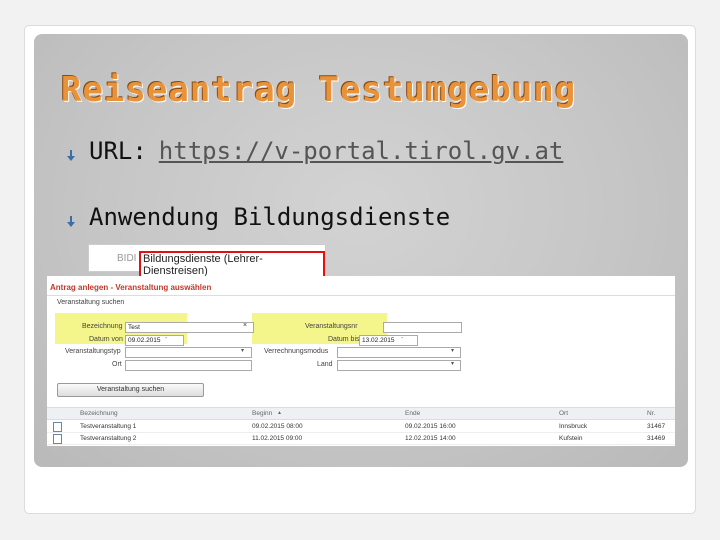 The width and height of the screenshot is (720, 540). I want to click on bullet-url: URL: https://v-portal.tirol.gv.at, so click(314, 151).